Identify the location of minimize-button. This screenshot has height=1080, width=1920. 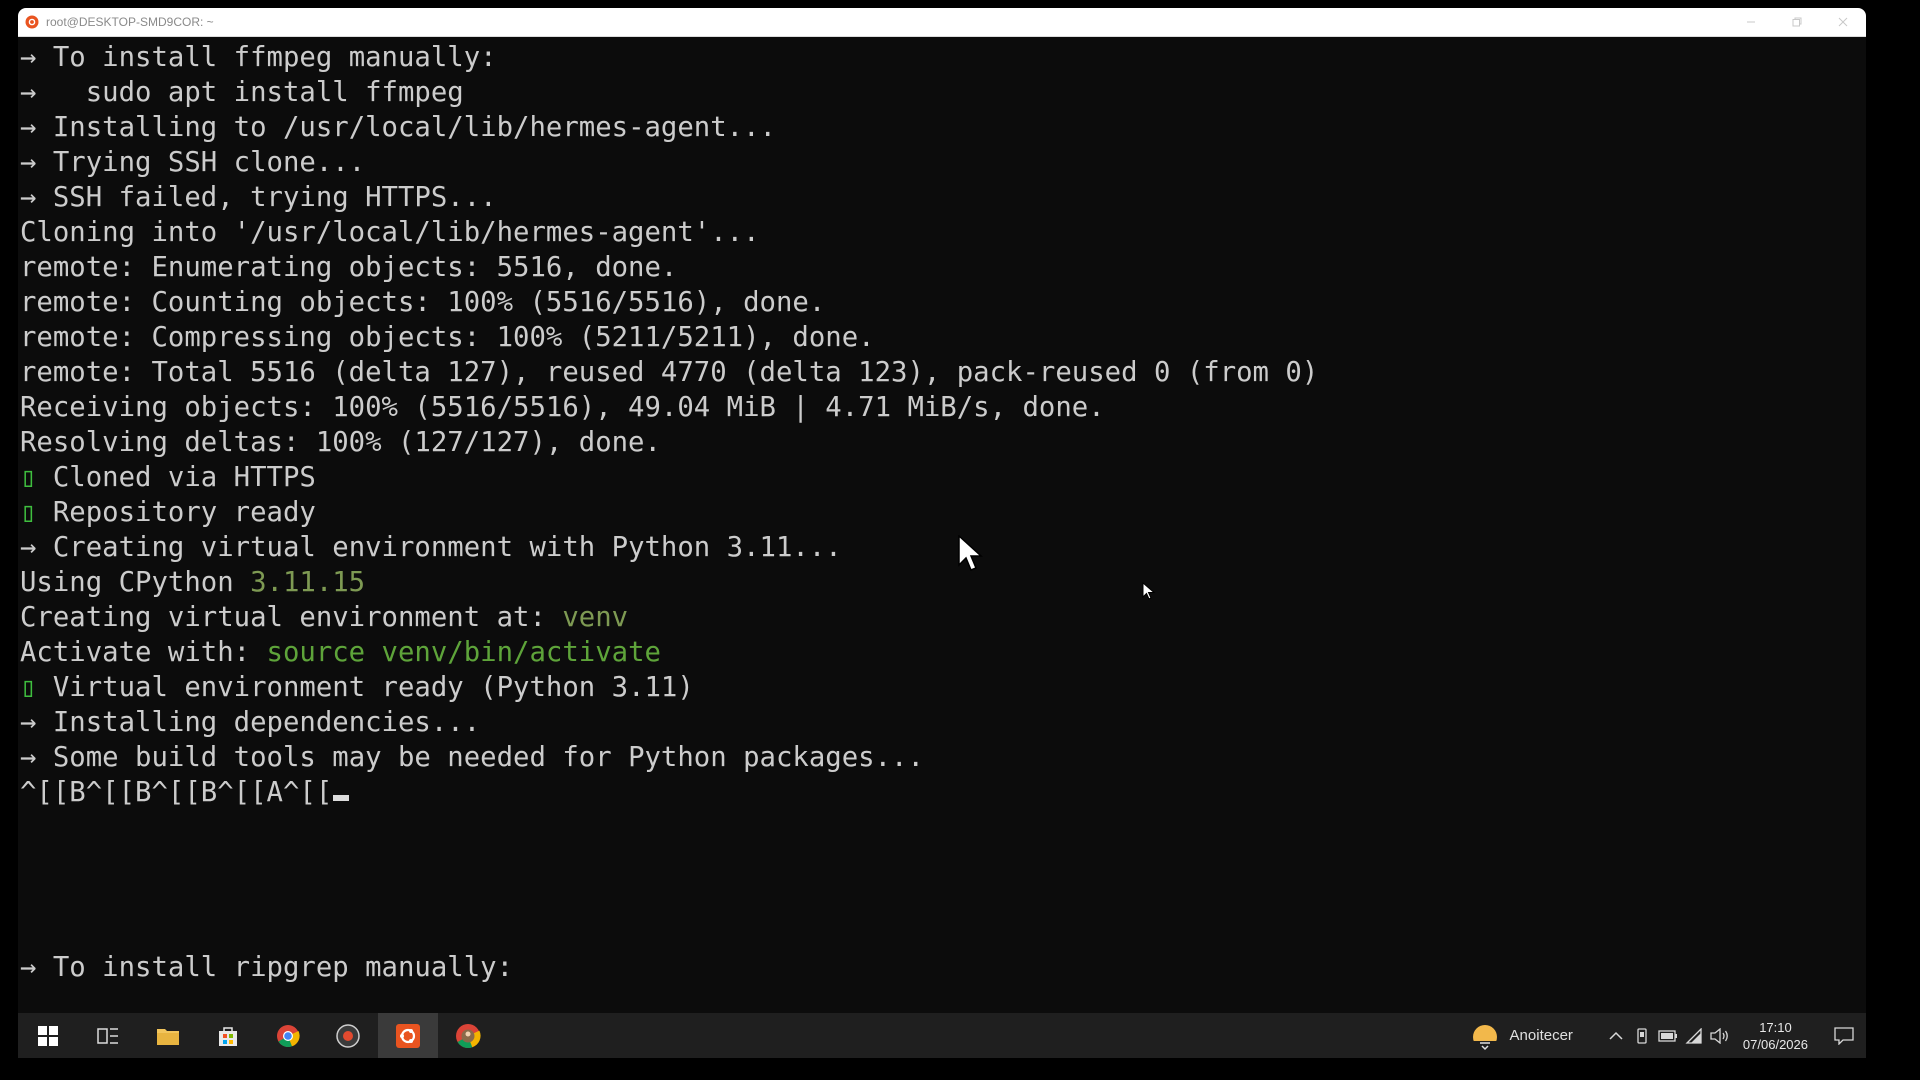
(1751, 22).